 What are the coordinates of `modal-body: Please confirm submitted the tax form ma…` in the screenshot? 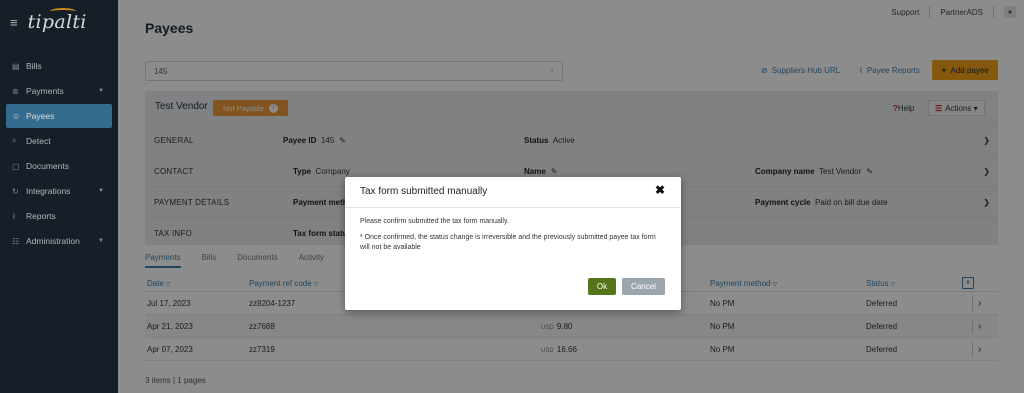 It's located at (513, 230).